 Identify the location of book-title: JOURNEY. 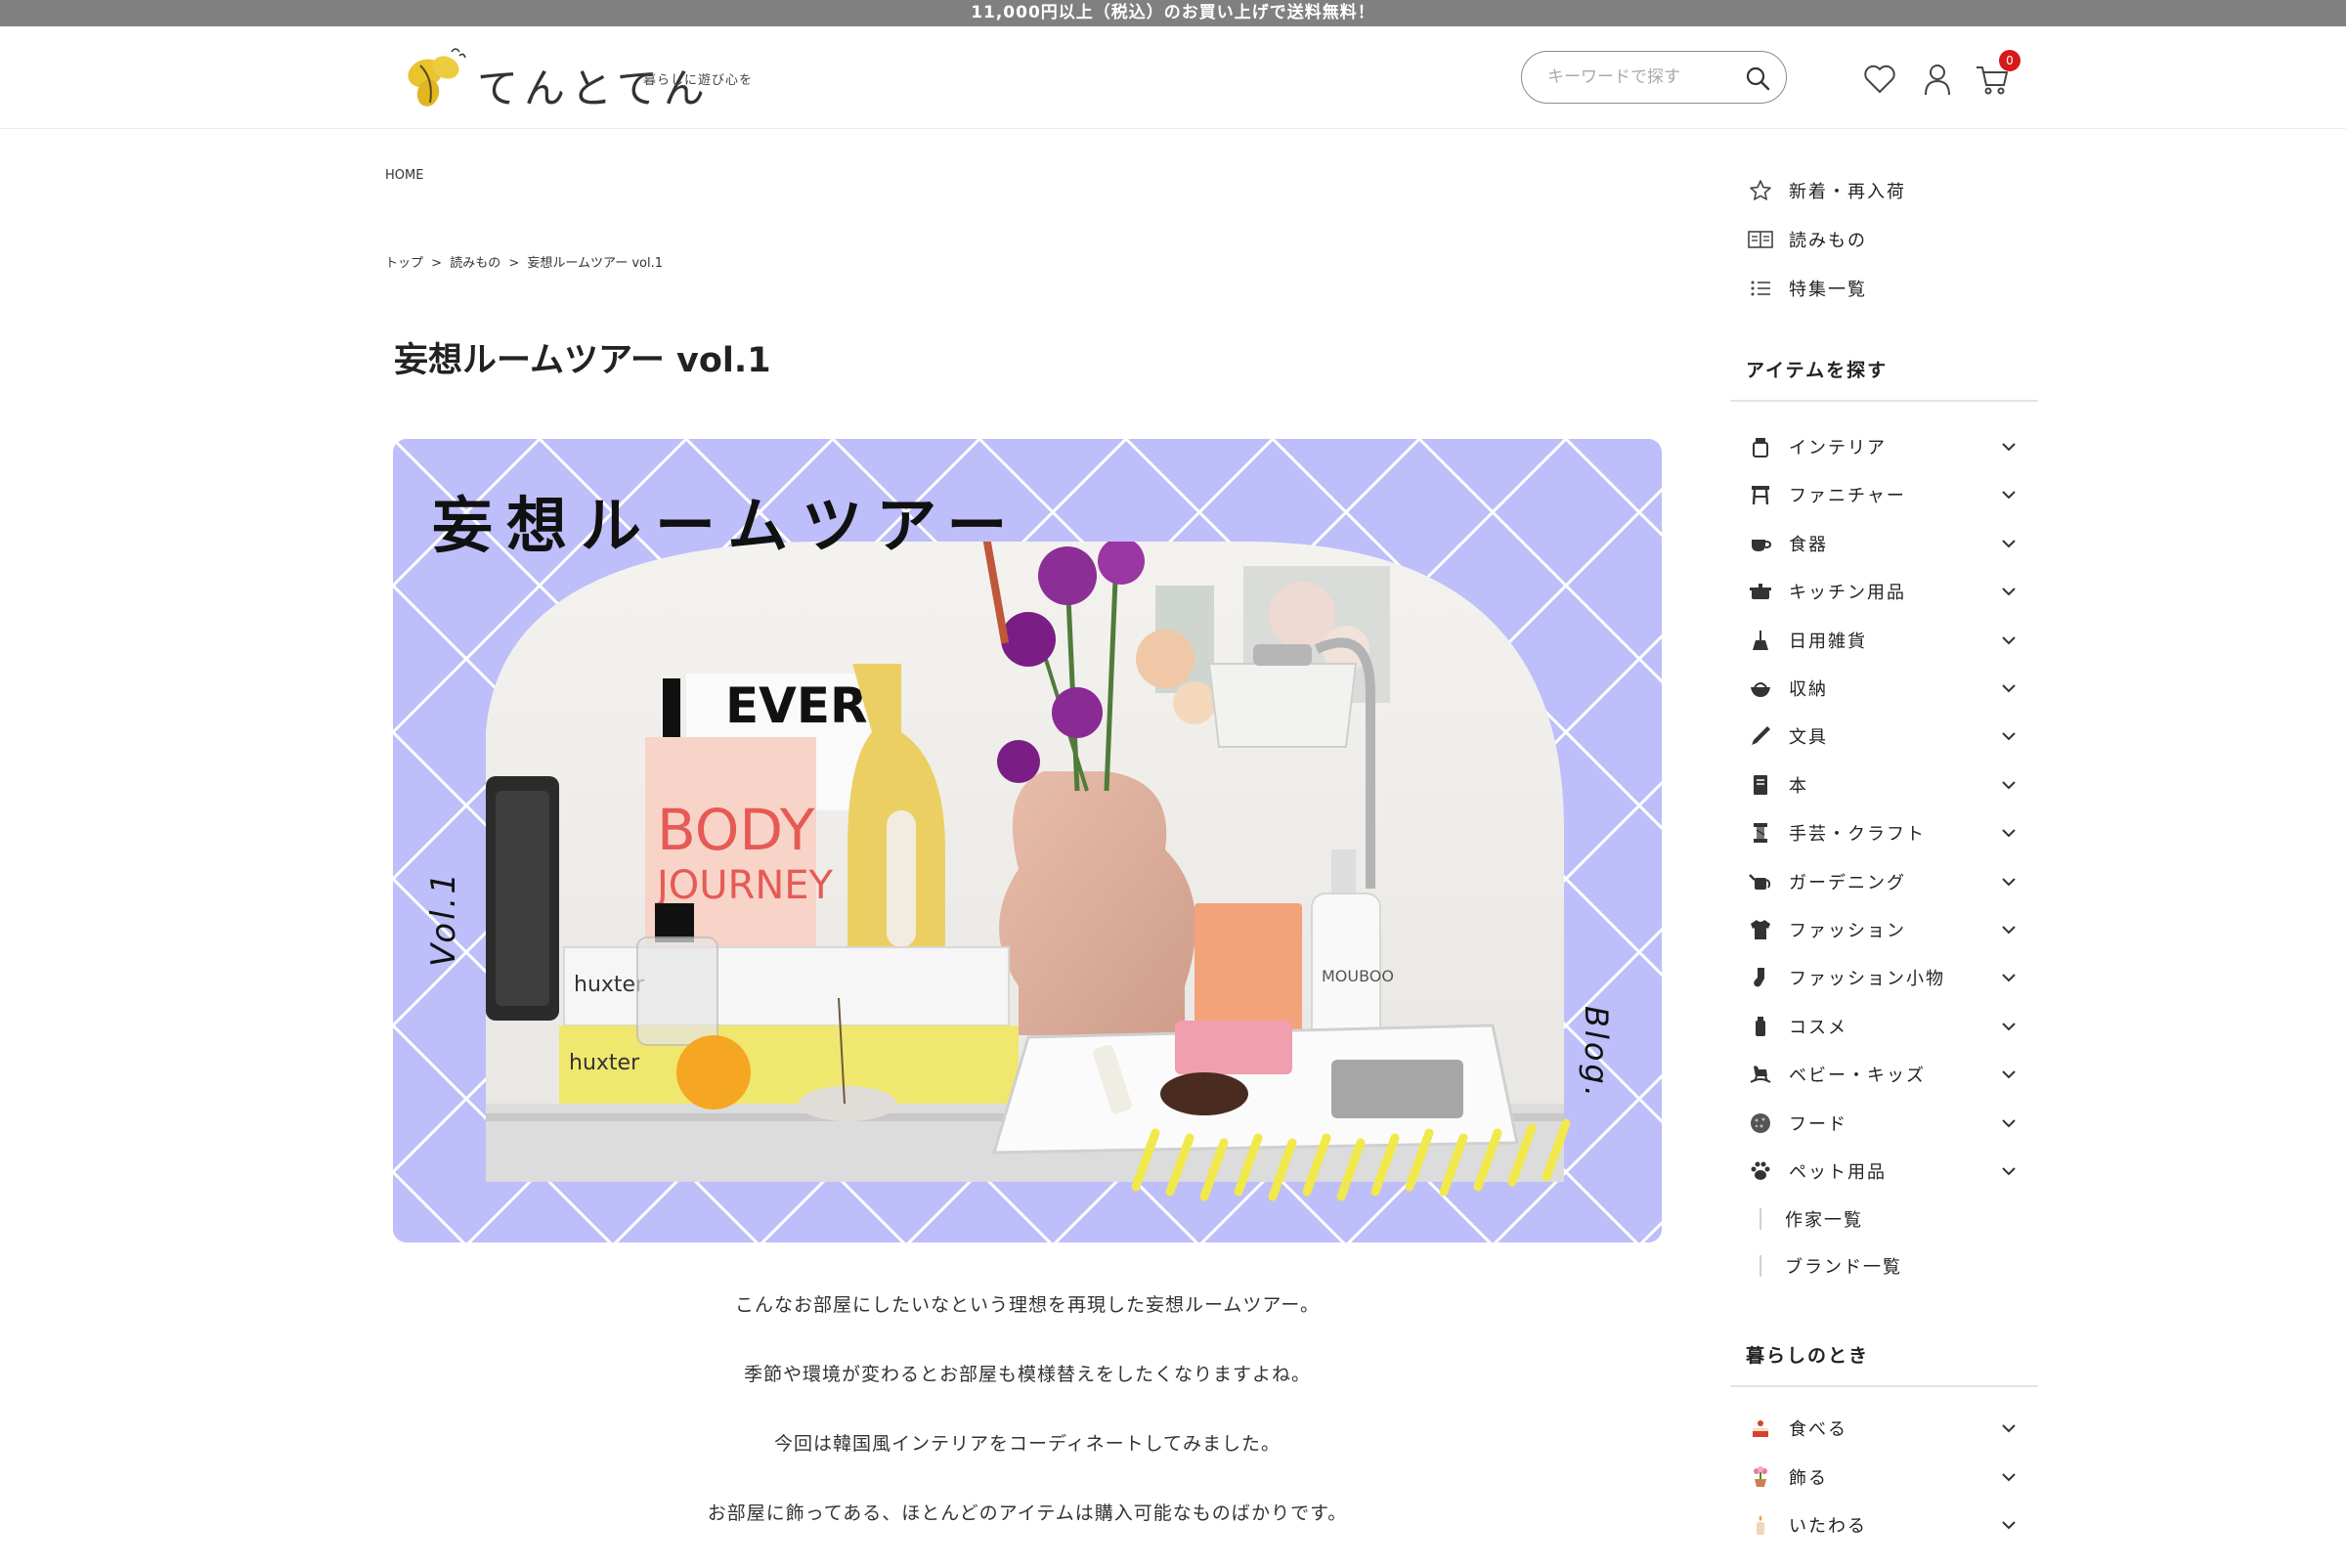
(744, 885).